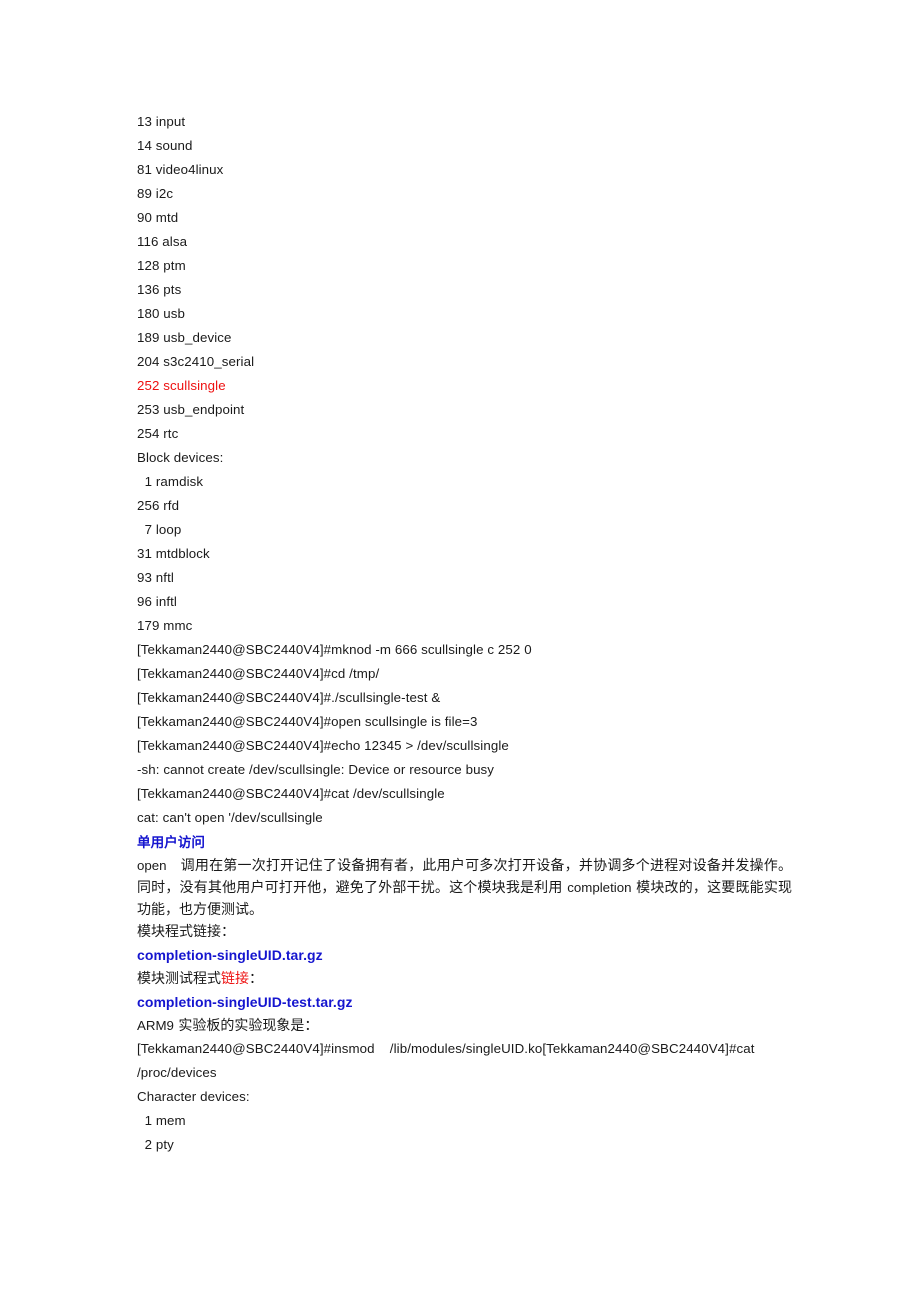 The width and height of the screenshot is (920, 1302). Describe the element at coordinates (467, 979) in the screenshot. I see `test-link-label: 模块测试程式链接：` at that location.